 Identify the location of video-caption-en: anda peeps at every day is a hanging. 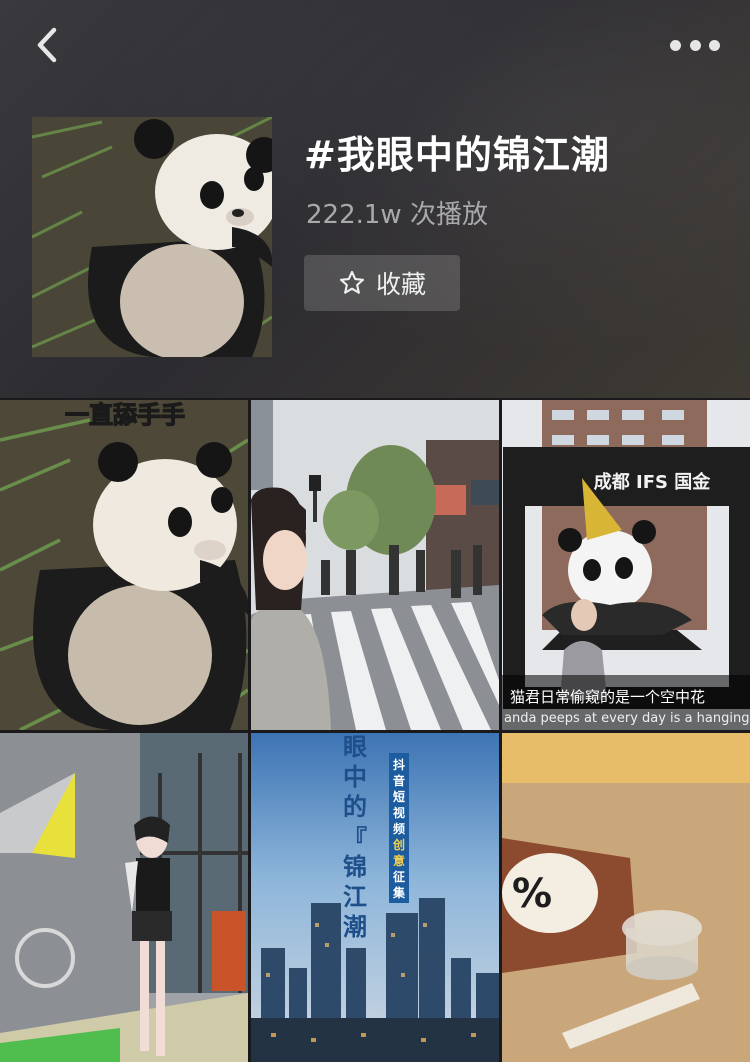
(626, 718).